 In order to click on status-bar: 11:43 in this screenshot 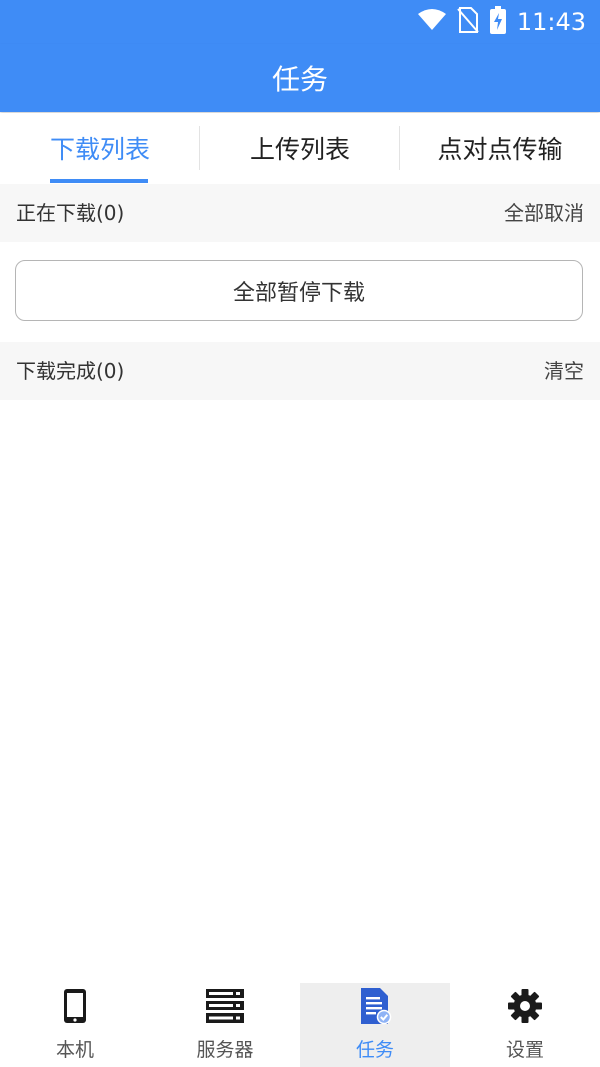, I will do `click(300, 22)`.